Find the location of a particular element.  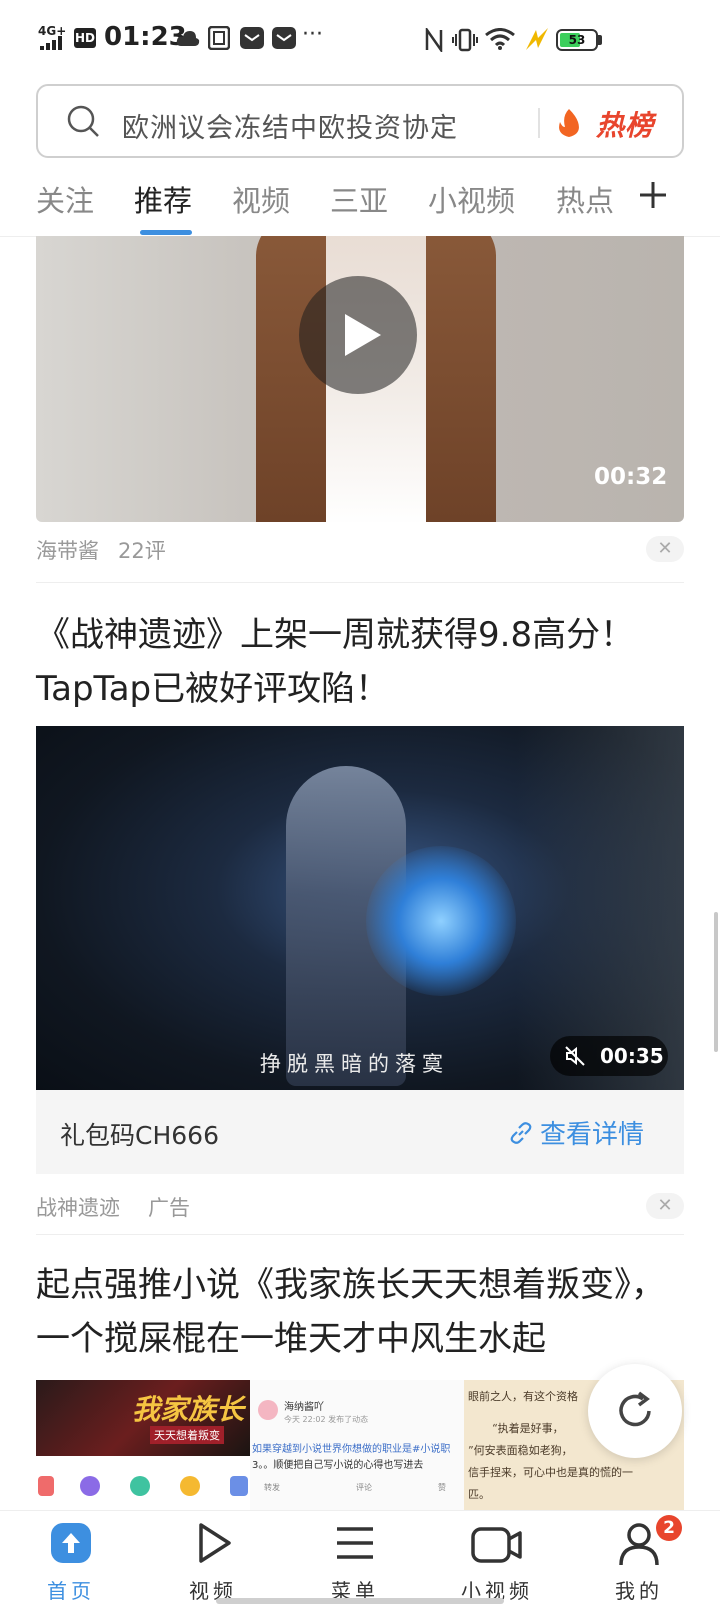

play-icon is located at coordinates (215, 1543).